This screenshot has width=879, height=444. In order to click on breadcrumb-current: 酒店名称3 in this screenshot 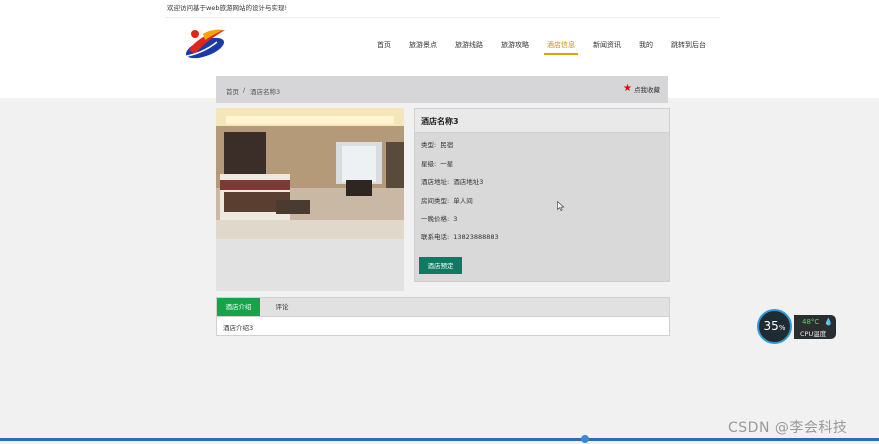, I will do `click(265, 92)`.